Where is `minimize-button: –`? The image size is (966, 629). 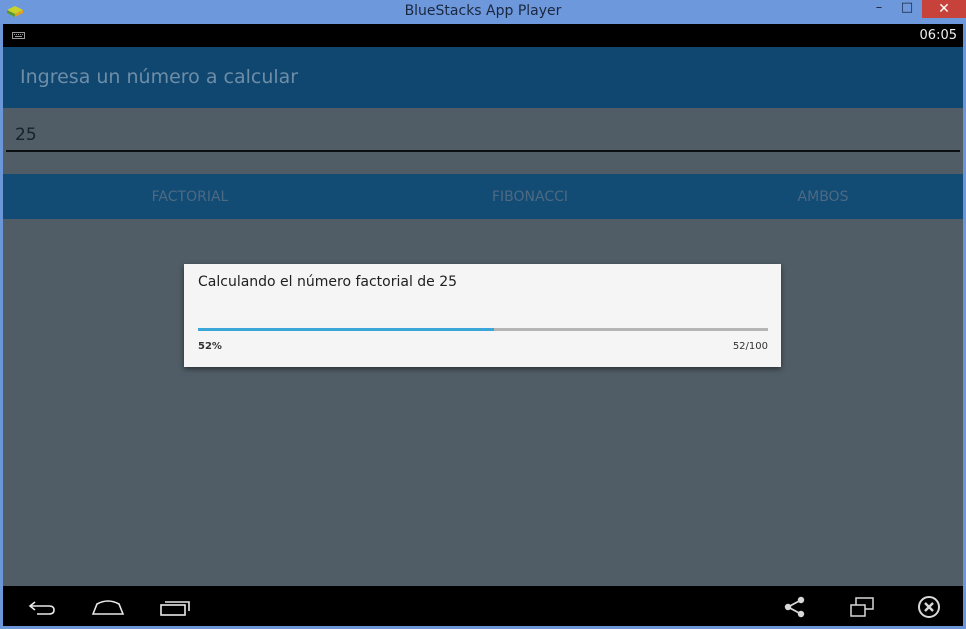
minimize-button: – is located at coordinates (879, 9).